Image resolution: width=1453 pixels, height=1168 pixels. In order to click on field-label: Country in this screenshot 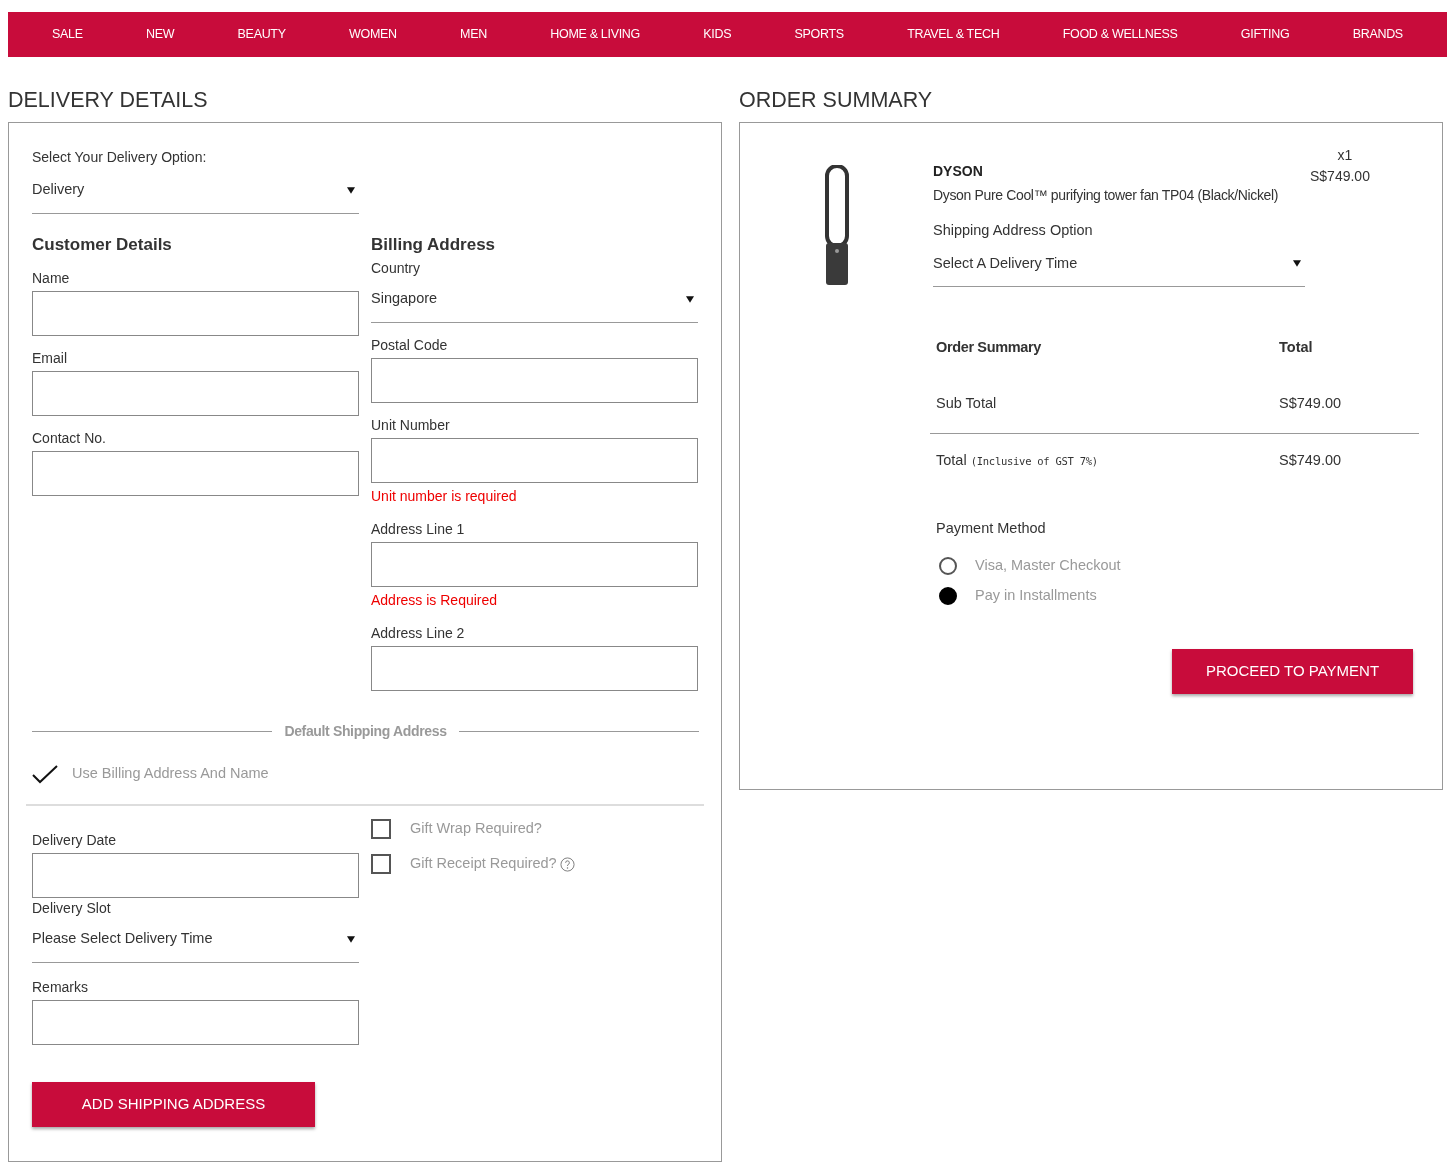, I will do `click(396, 268)`.